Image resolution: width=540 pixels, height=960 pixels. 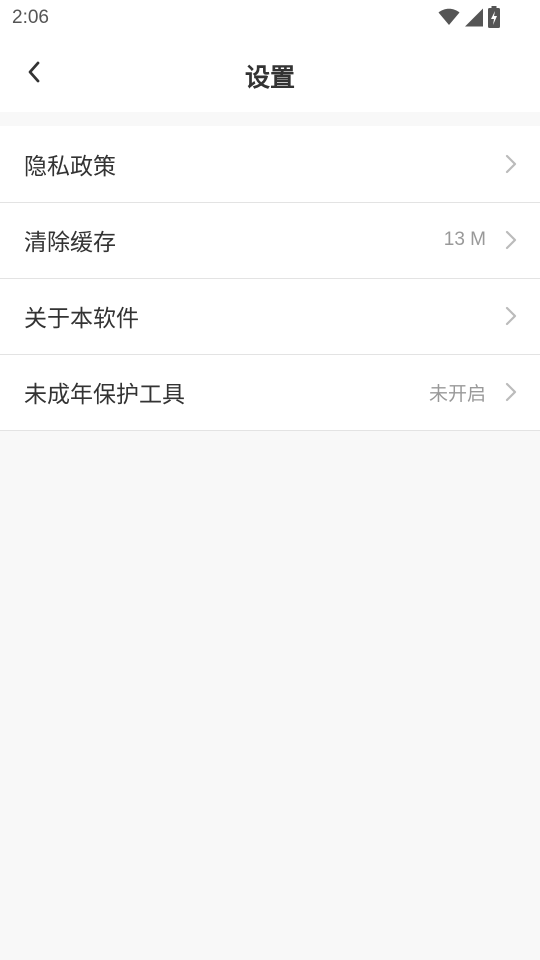 What do you see at coordinates (270, 316) in the screenshot?
I see `settings-item-about: 关于本软件` at bounding box center [270, 316].